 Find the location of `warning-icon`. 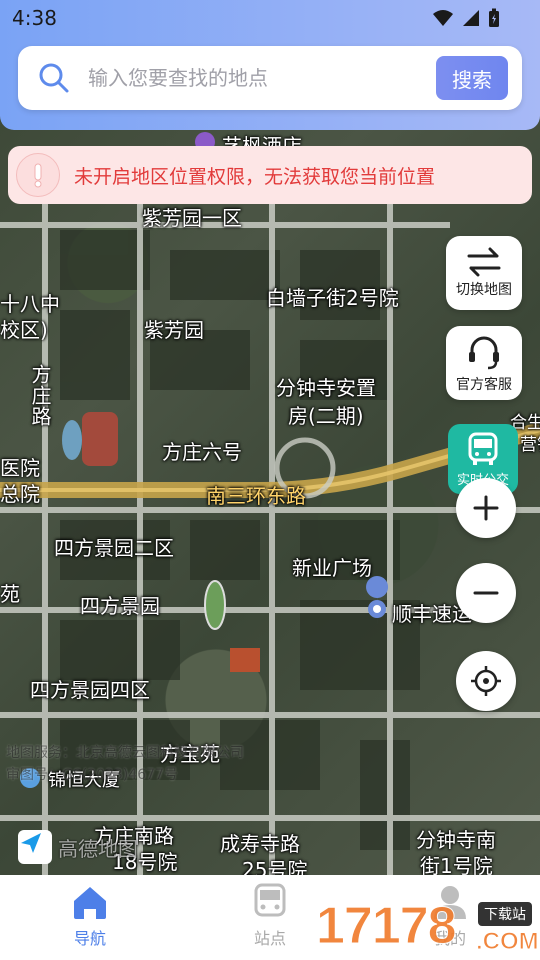

warning-icon is located at coordinates (38, 175).